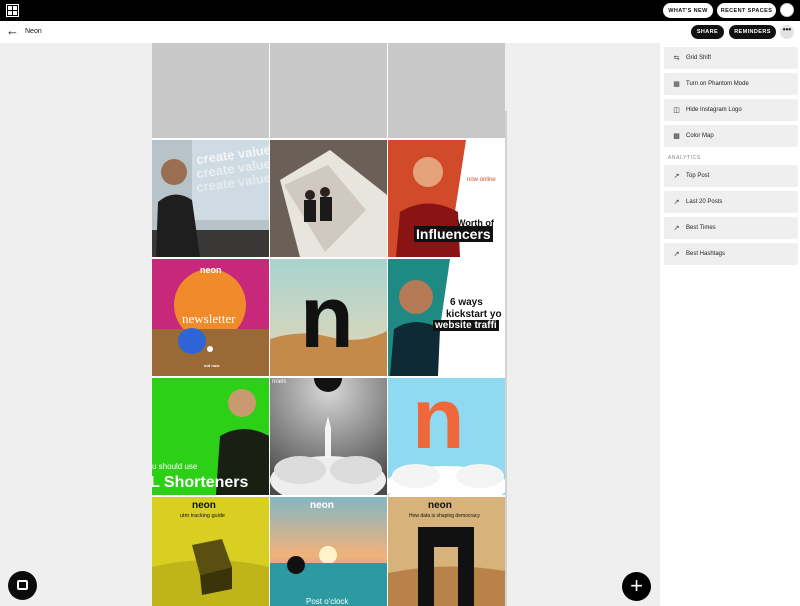 Image resolution: width=800 pixels, height=606 pixels. What do you see at coordinates (731, 58) in the screenshot?
I see `grid-shift-button: ⇆ Grid Shift` at bounding box center [731, 58].